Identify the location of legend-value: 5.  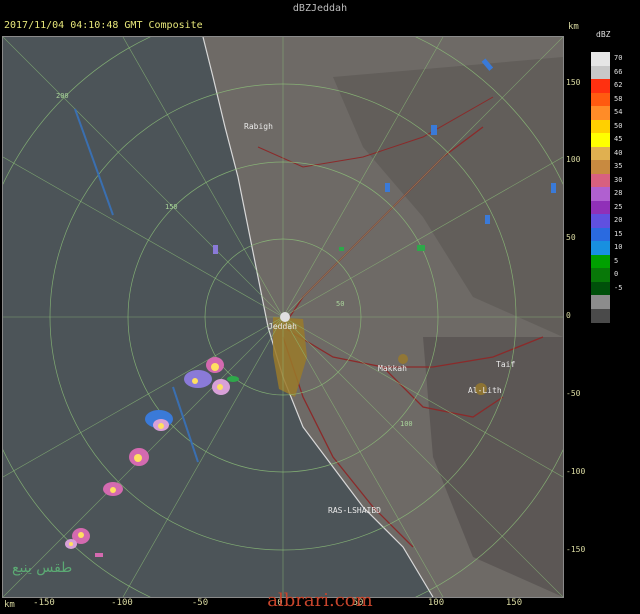
(616, 260).